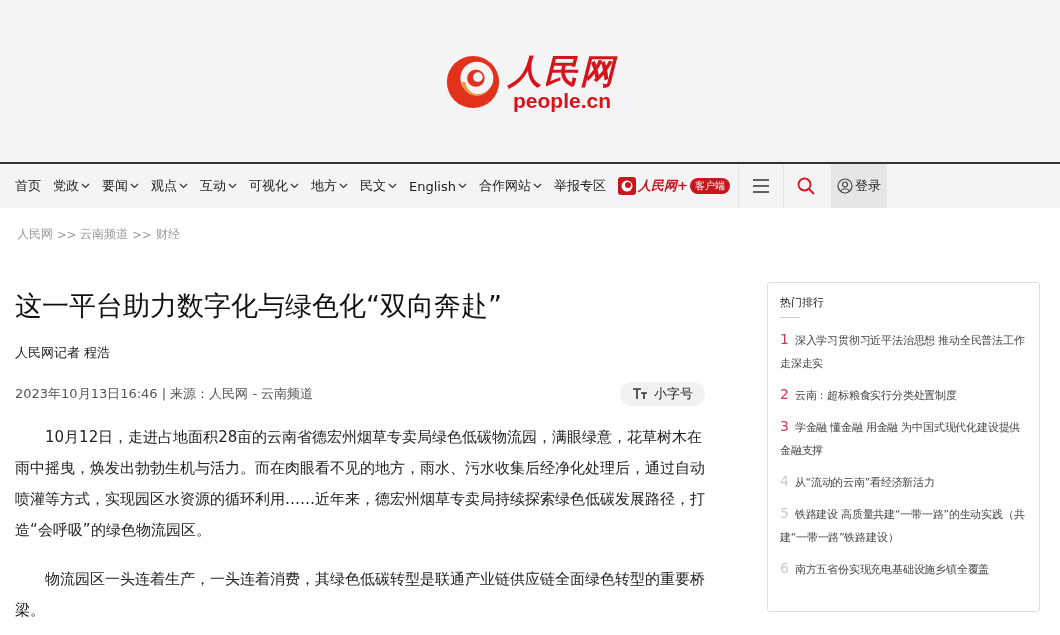 The width and height of the screenshot is (1060, 635). Describe the element at coordinates (378, 186) in the screenshot. I see `nav-link: 民文` at that location.